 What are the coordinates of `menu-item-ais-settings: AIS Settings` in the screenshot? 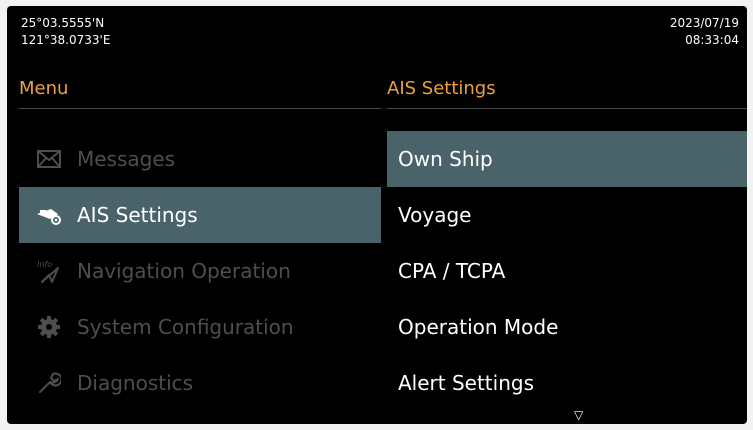 It's located at (200, 215).